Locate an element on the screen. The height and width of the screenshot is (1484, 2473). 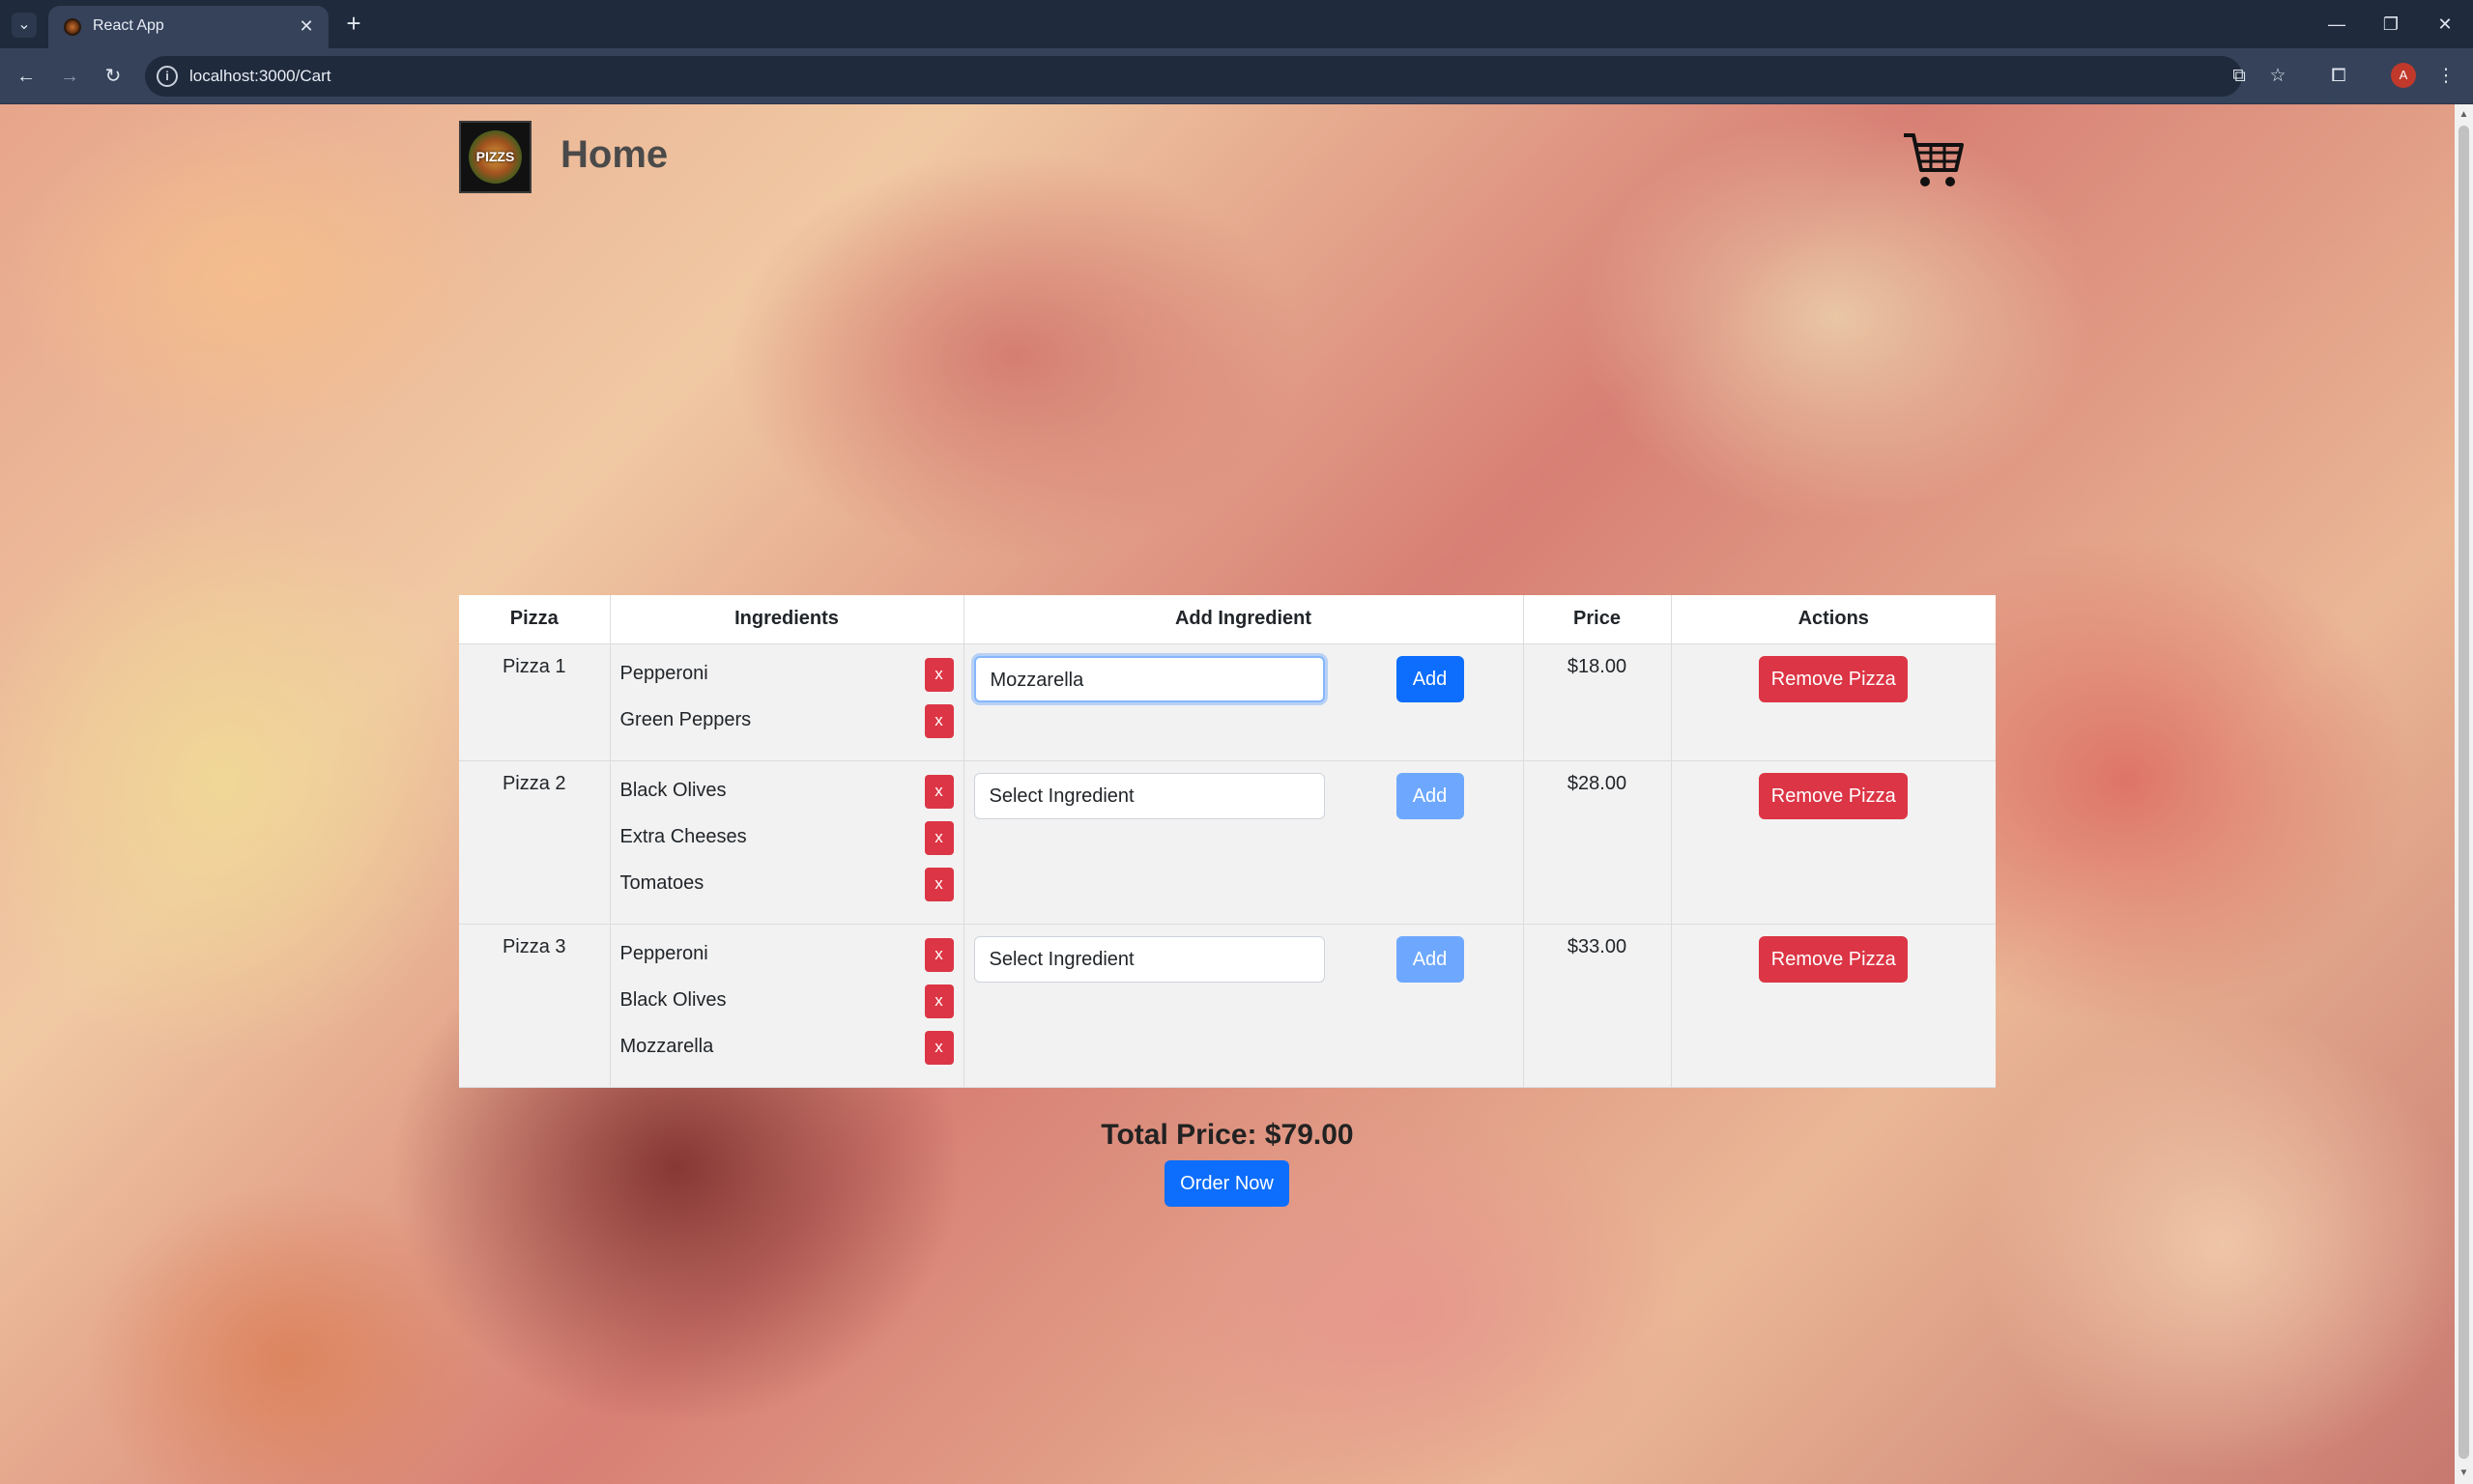
logo-text: PIZZS is located at coordinates (495, 157).